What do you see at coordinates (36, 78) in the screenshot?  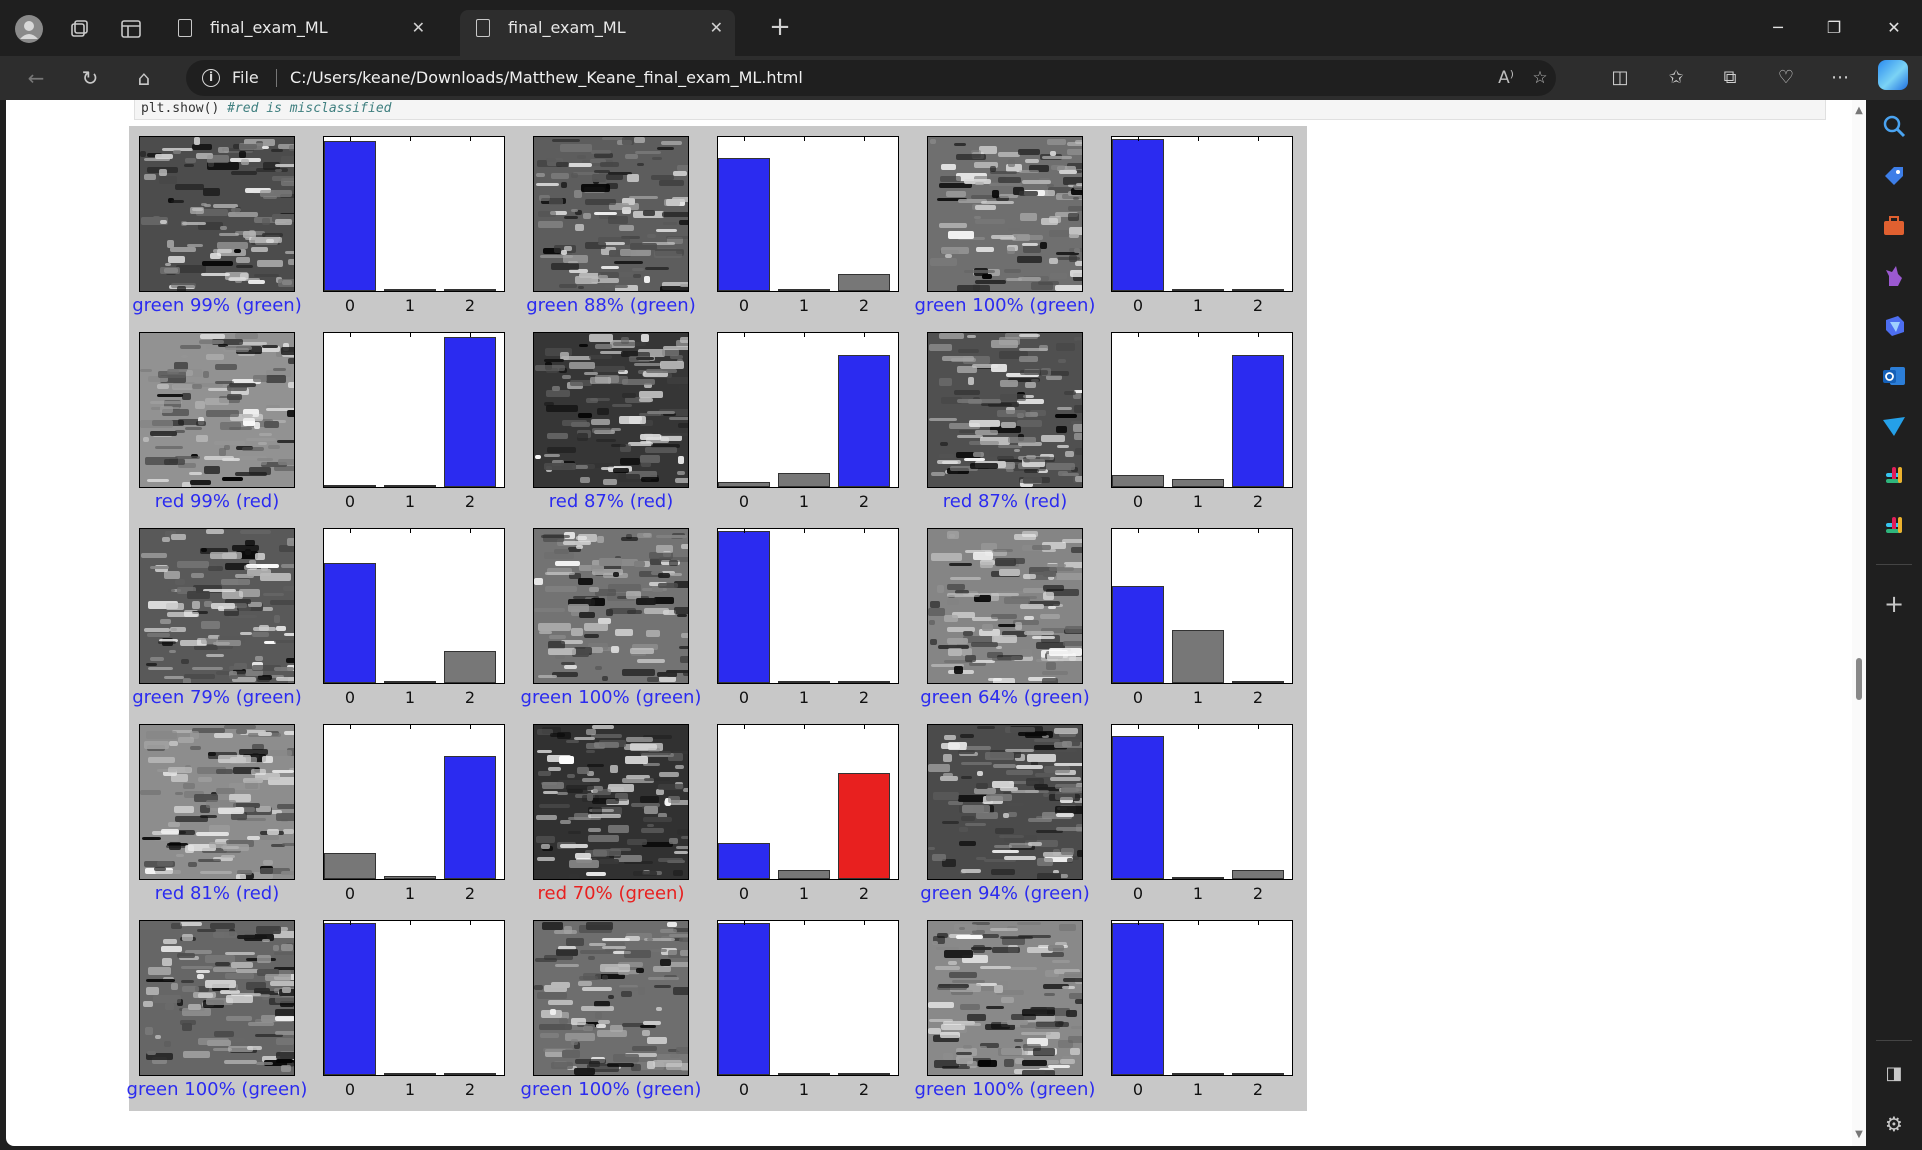 I see `back-icon: ←` at bounding box center [36, 78].